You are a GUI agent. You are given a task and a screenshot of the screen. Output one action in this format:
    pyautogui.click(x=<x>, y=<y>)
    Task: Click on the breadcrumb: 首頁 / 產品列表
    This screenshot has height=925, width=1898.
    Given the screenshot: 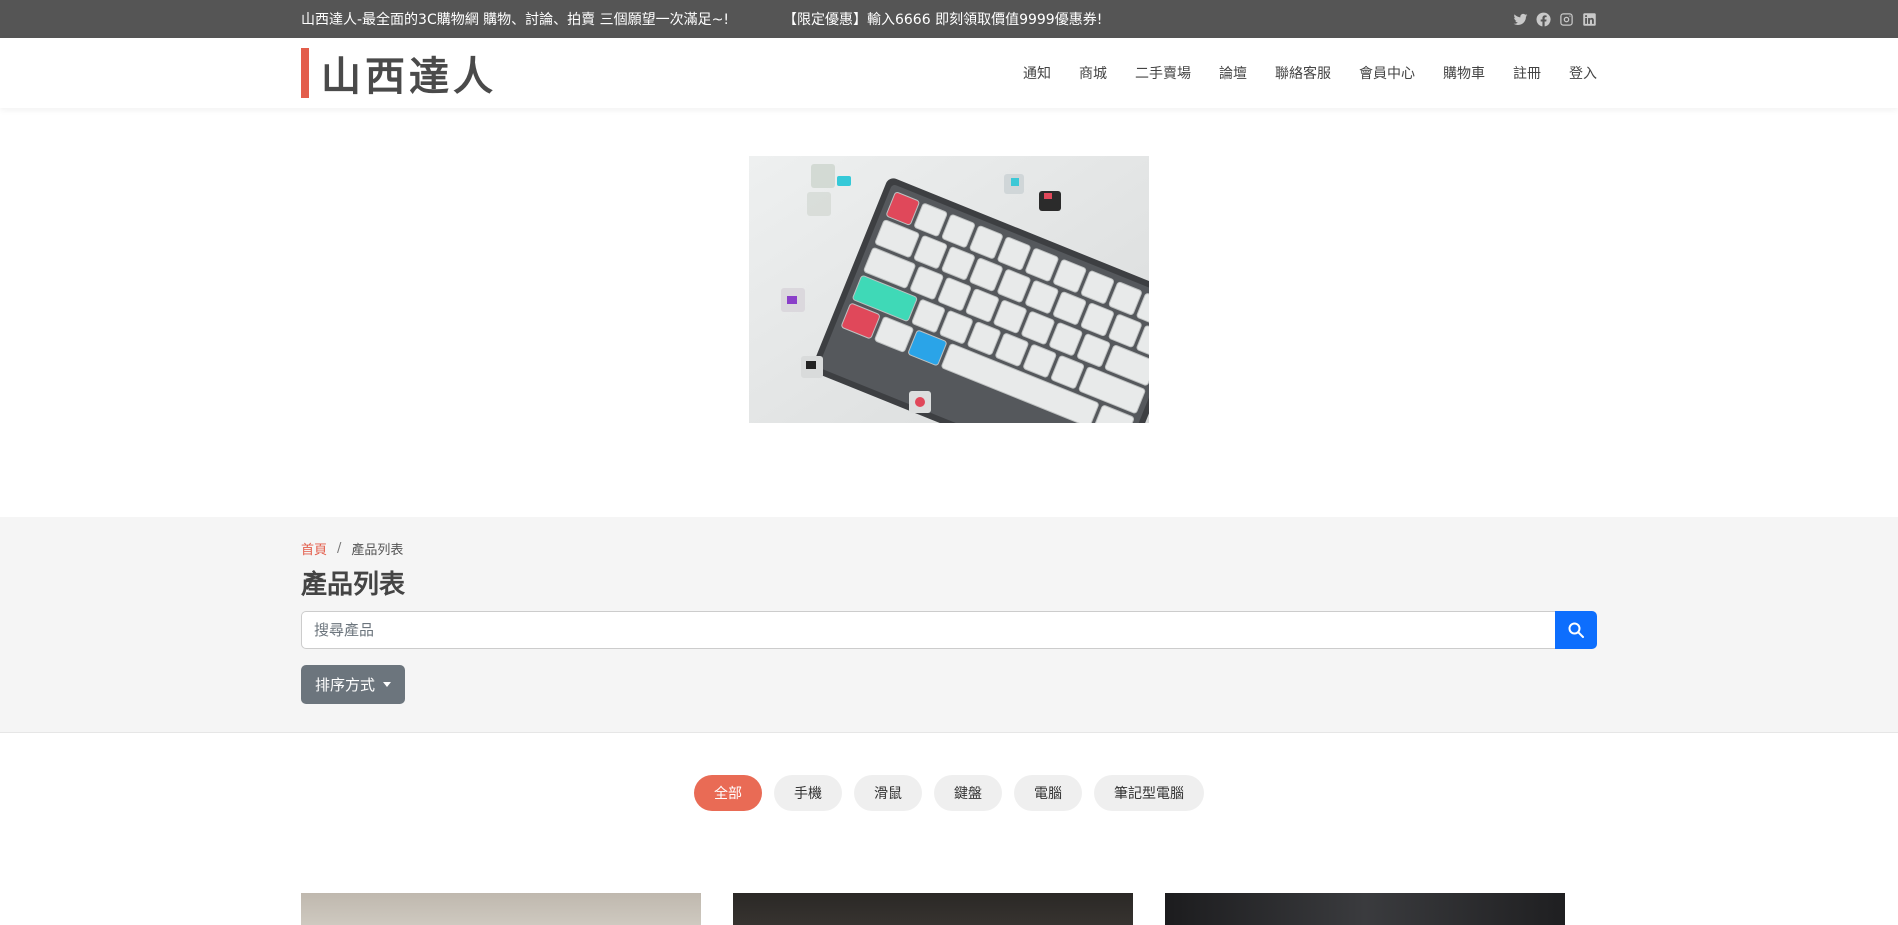 What is the action you would take?
    pyautogui.click(x=949, y=548)
    